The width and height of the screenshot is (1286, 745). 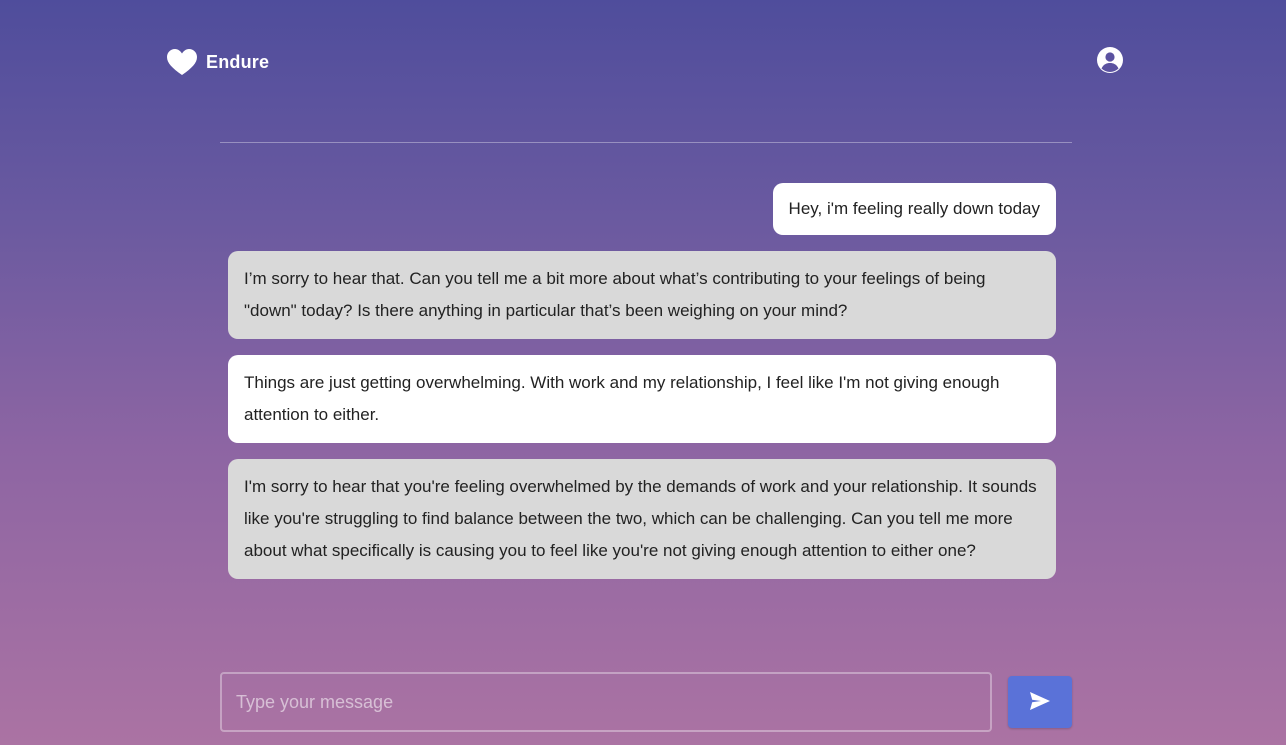 I want to click on app-header: Endure, so click(x=645, y=62).